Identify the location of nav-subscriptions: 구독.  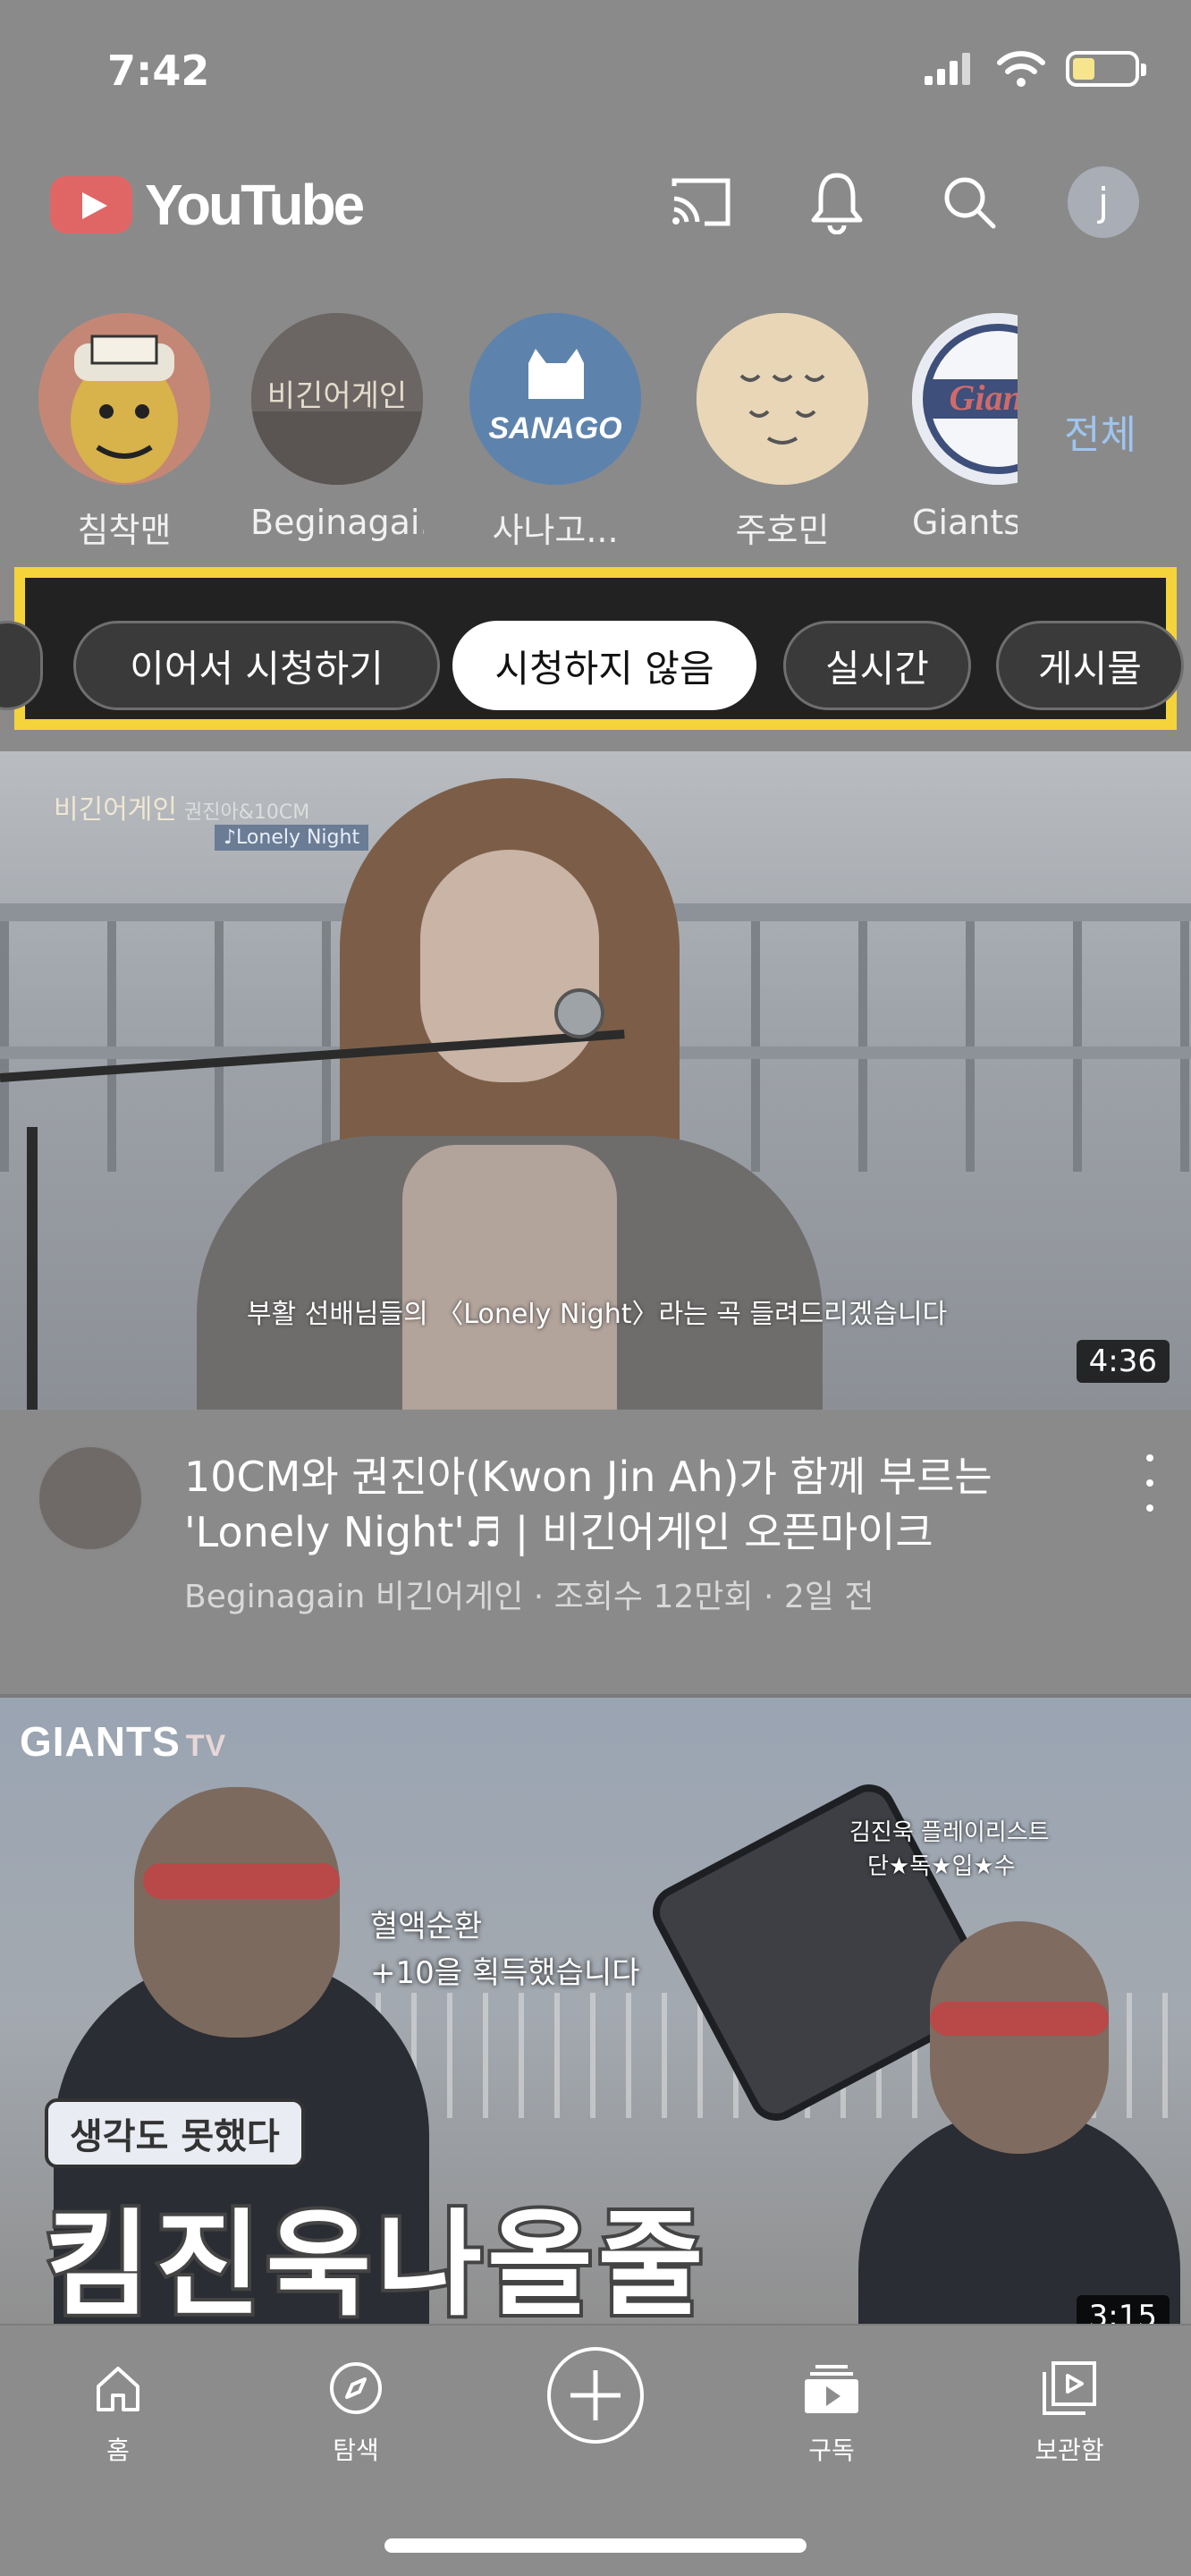
(831, 2409).